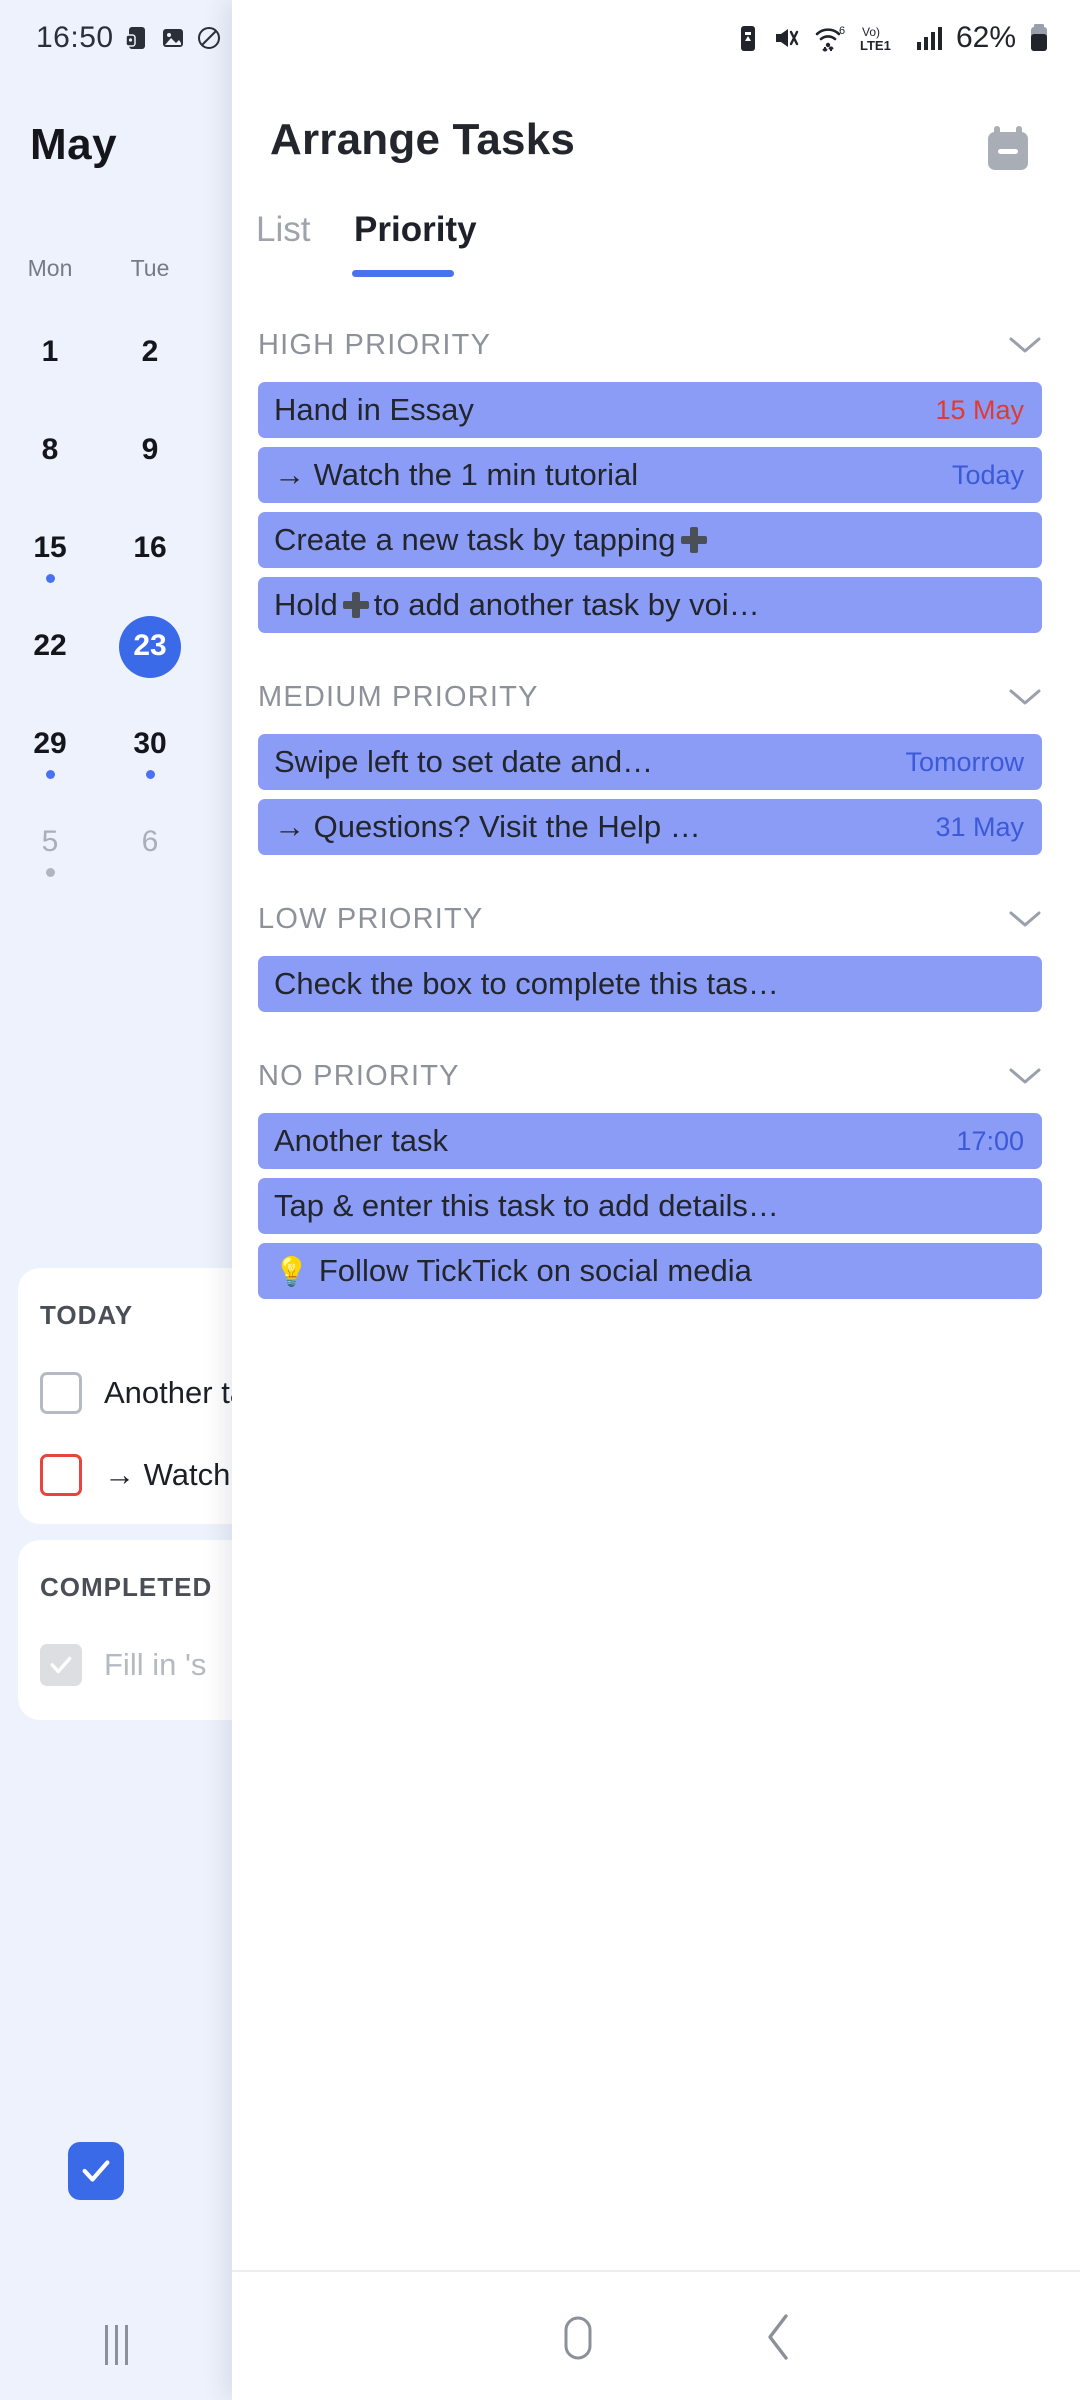  I want to click on calendar-day-cell: 9, so click(150, 467).